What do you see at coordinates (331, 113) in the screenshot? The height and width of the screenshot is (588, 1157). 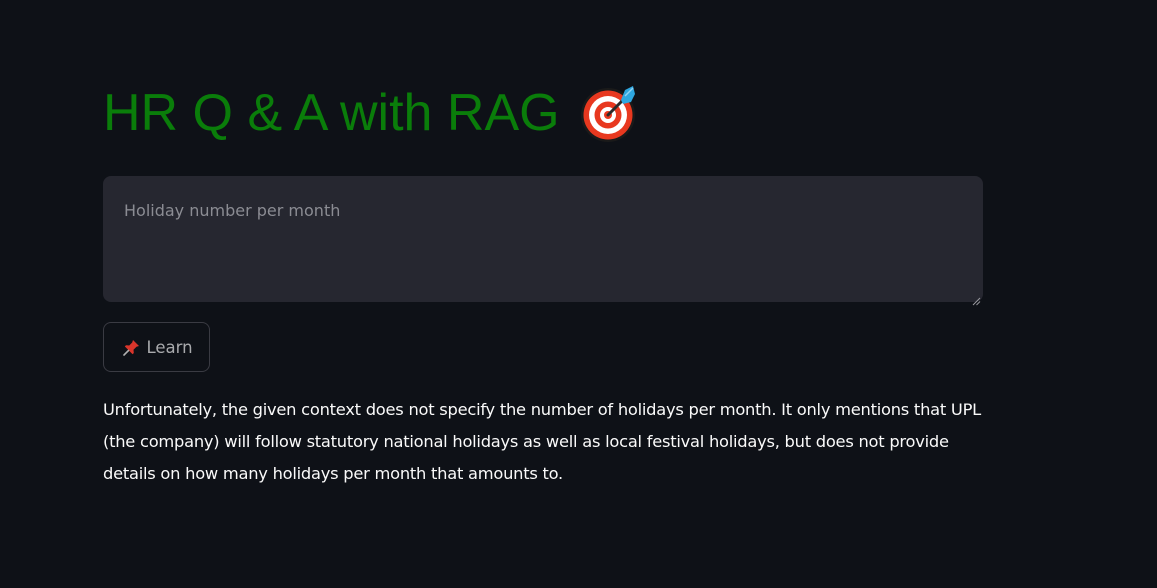 I see `page-title: HR Q & A with RAG` at bounding box center [331, 113].